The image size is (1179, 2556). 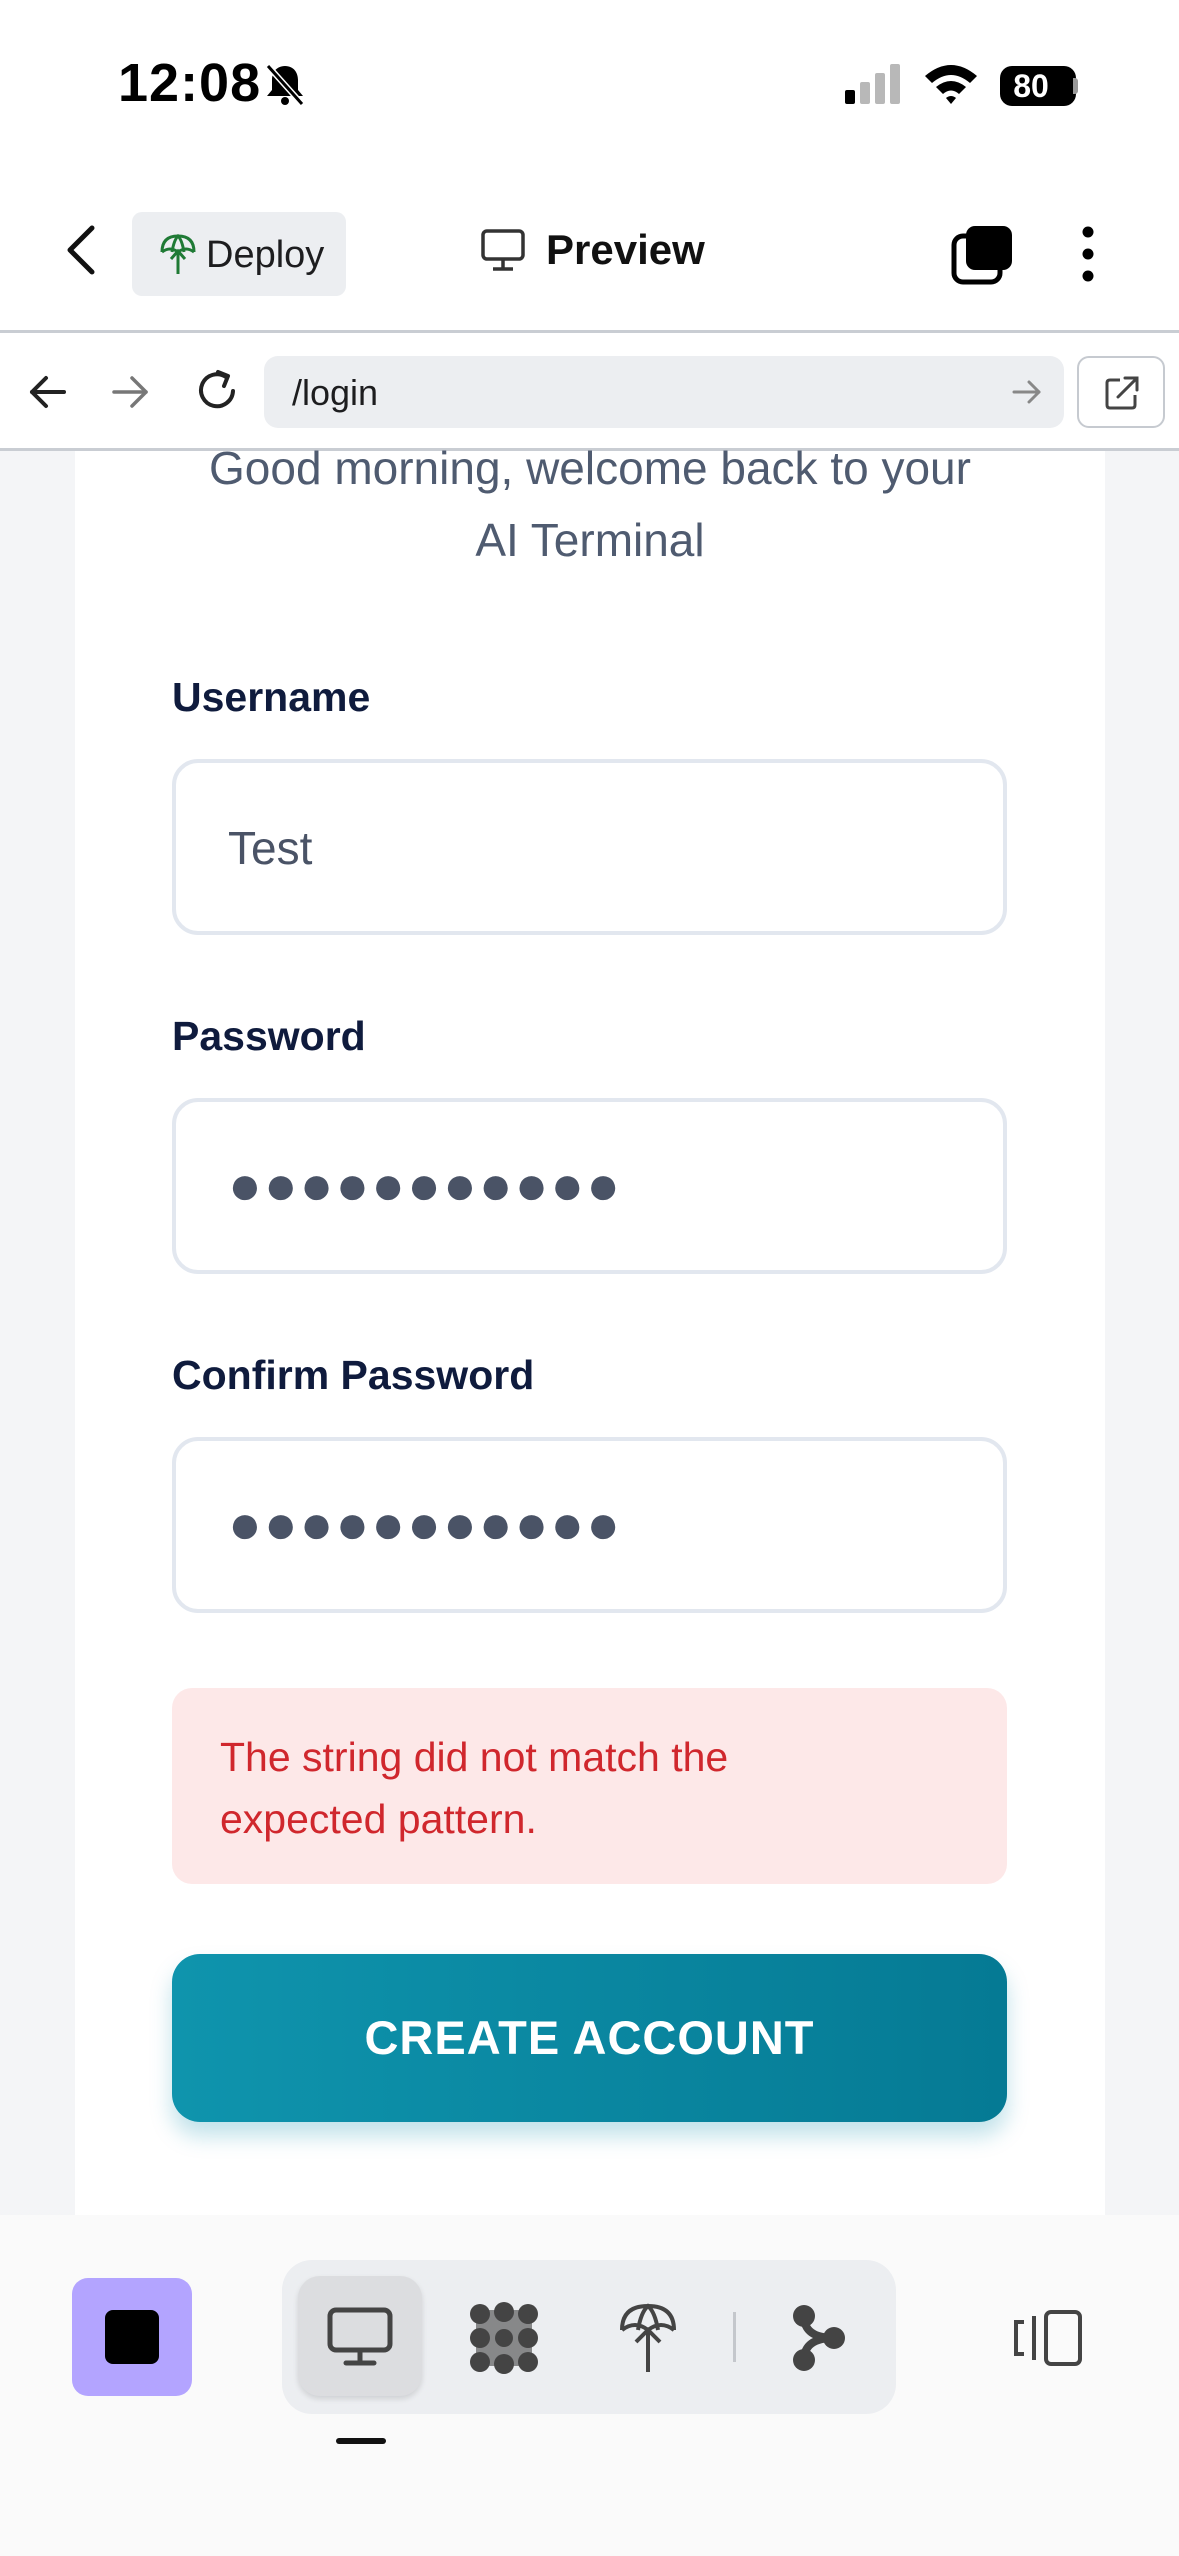 What do you see at coordinates (1027, 392) in the screenshot?
I see `go-arrow-icon` at bounding box center [1027, 392].